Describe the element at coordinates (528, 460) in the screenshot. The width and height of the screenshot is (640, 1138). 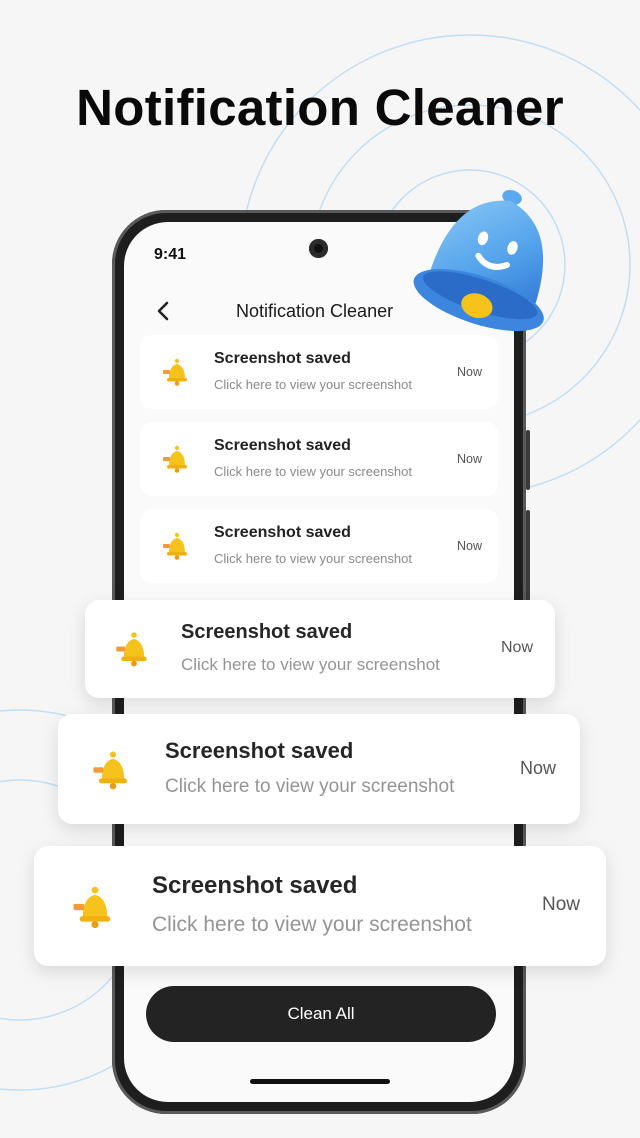
I see `volume-button` at that location.